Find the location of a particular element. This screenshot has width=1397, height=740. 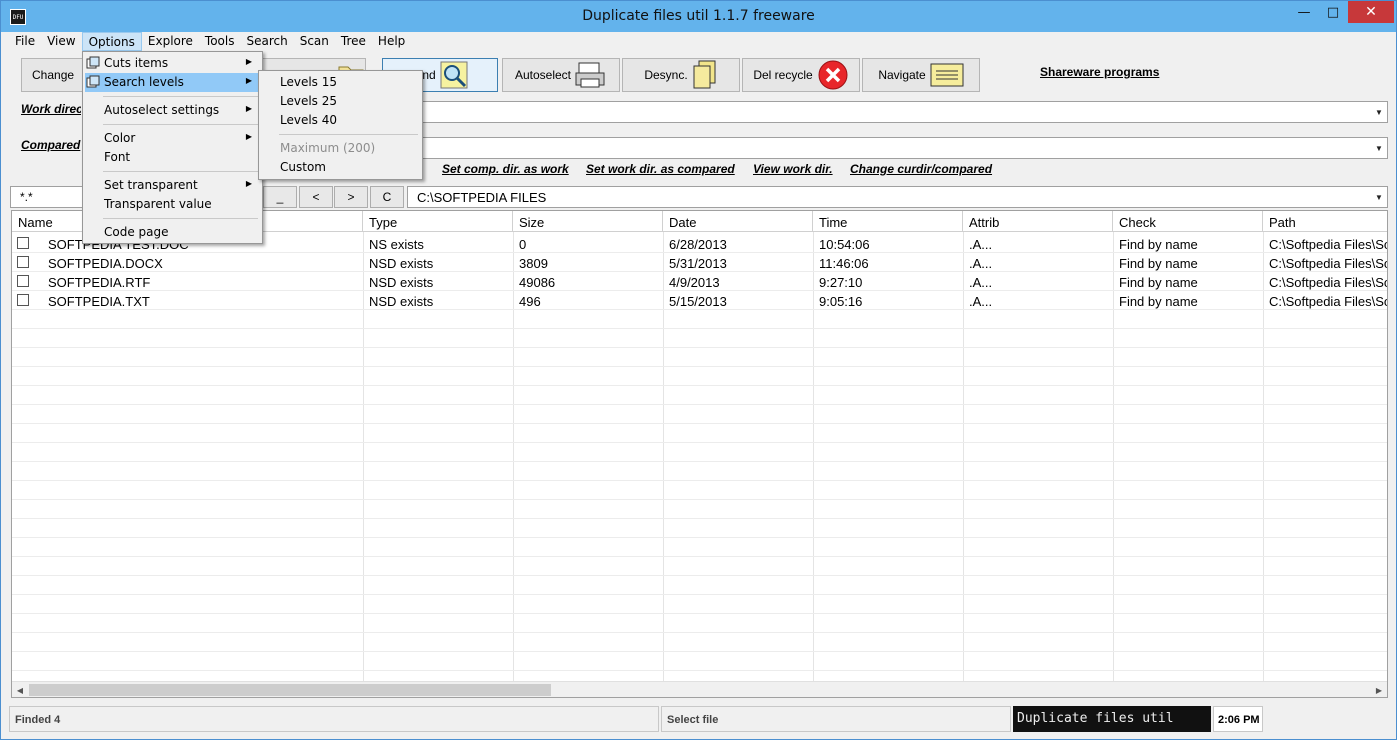

menu-tools: Tools is located at coordinates (220, 41).